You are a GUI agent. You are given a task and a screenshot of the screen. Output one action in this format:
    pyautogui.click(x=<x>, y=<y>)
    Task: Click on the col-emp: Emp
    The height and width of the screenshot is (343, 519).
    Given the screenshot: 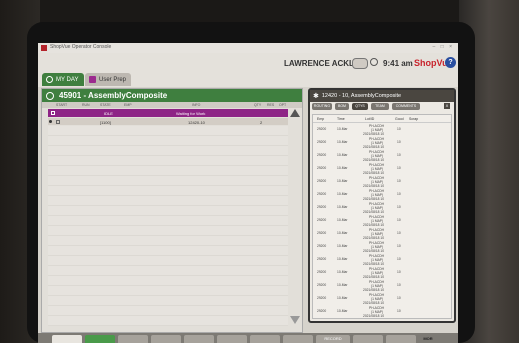 What is the action you would take?
    pyautogui.click(x=321, y=119)
    